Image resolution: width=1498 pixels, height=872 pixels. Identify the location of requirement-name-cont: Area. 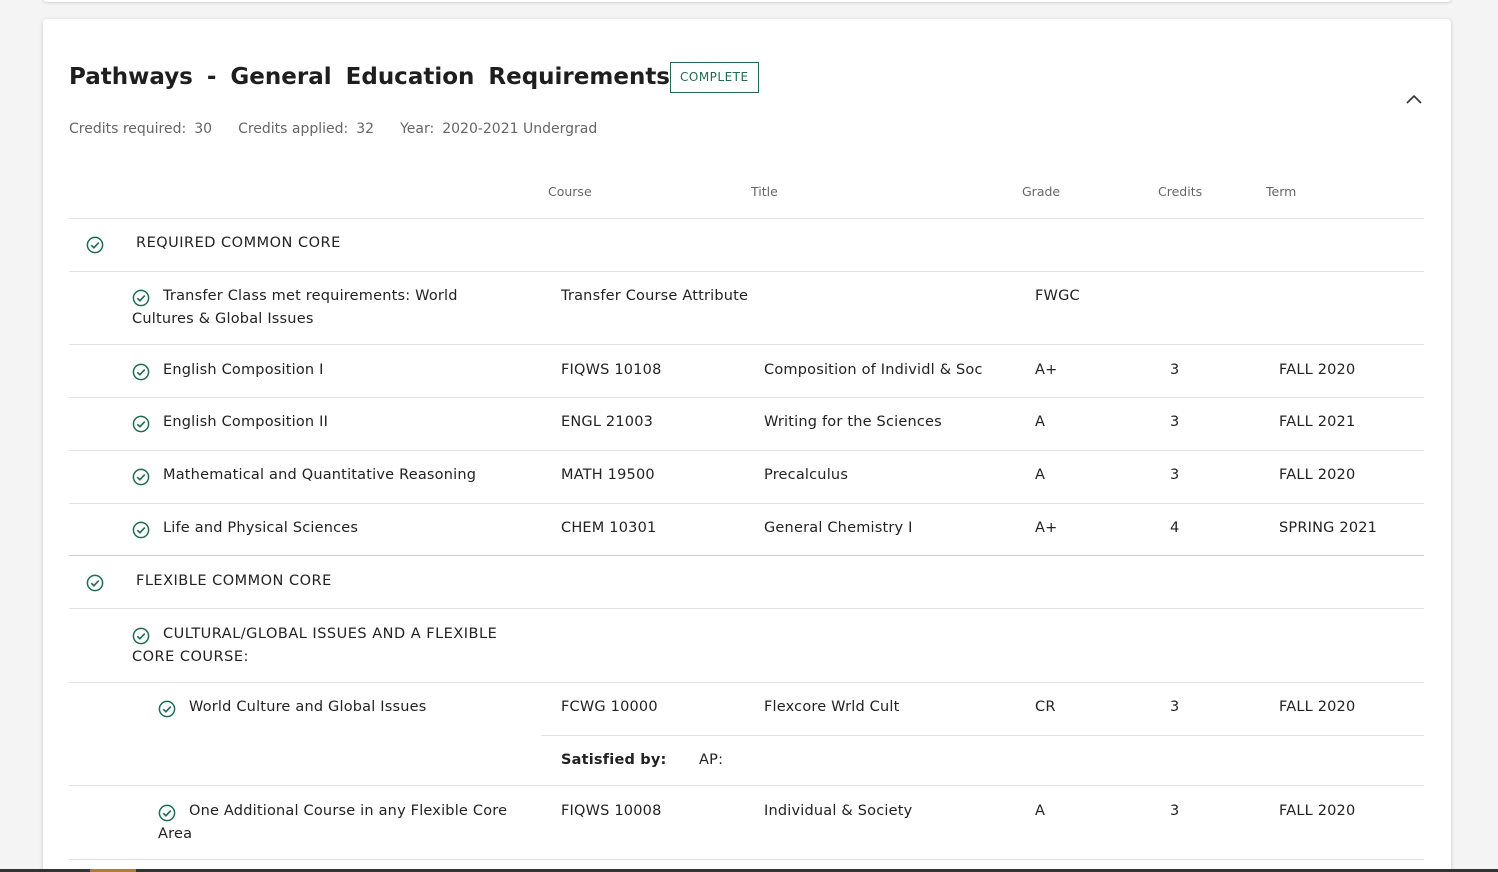
(175, 834).